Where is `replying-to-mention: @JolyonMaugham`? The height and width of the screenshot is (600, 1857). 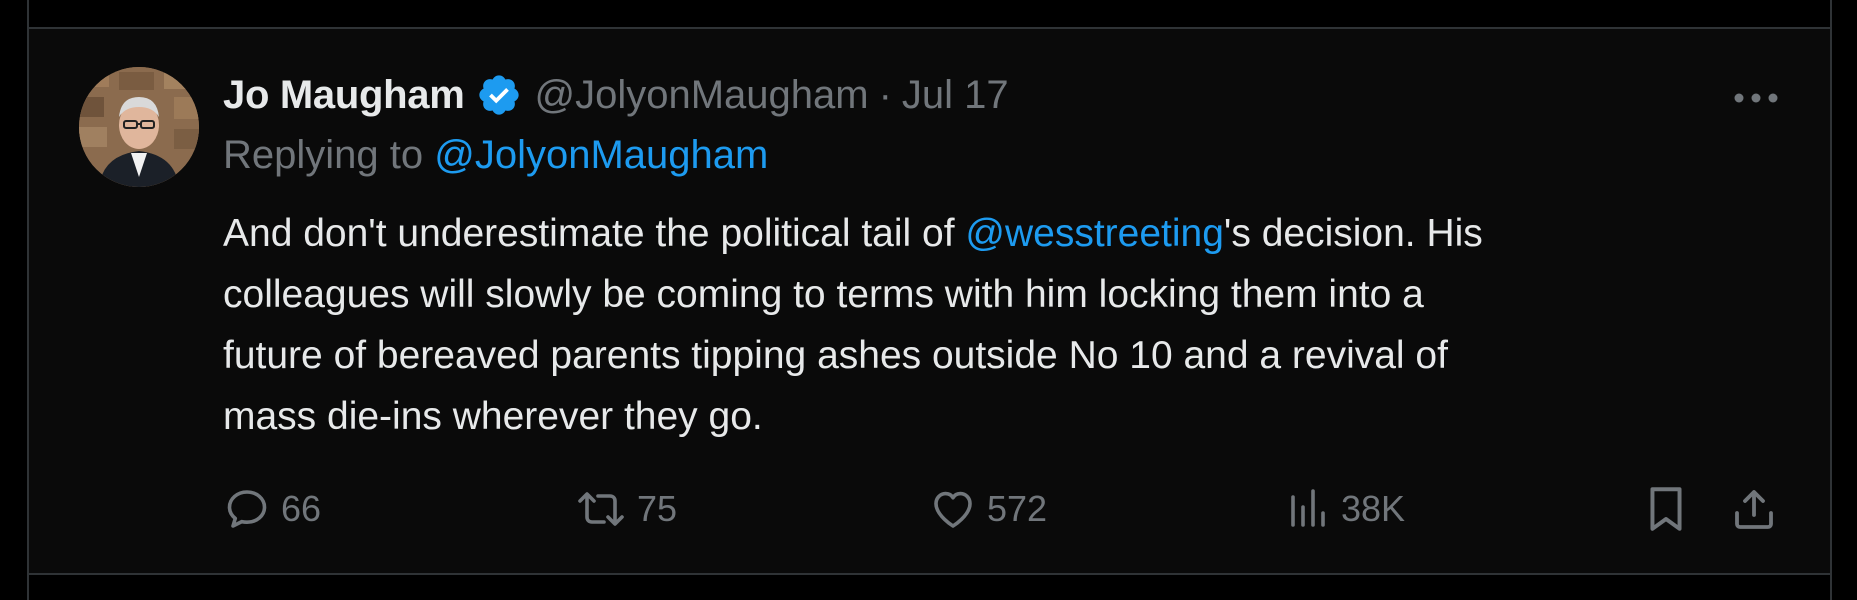
replying-to-mention: @JolyonMaugham is located at coordinates (601, 155).